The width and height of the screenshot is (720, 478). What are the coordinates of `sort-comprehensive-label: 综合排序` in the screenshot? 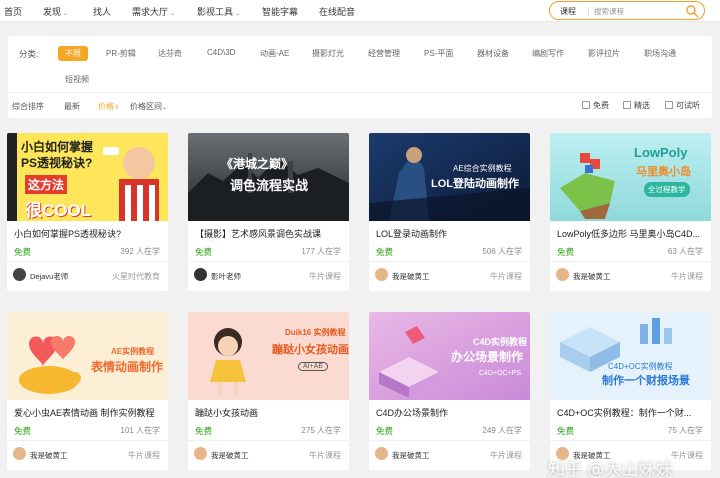 It's located at (28, 106).